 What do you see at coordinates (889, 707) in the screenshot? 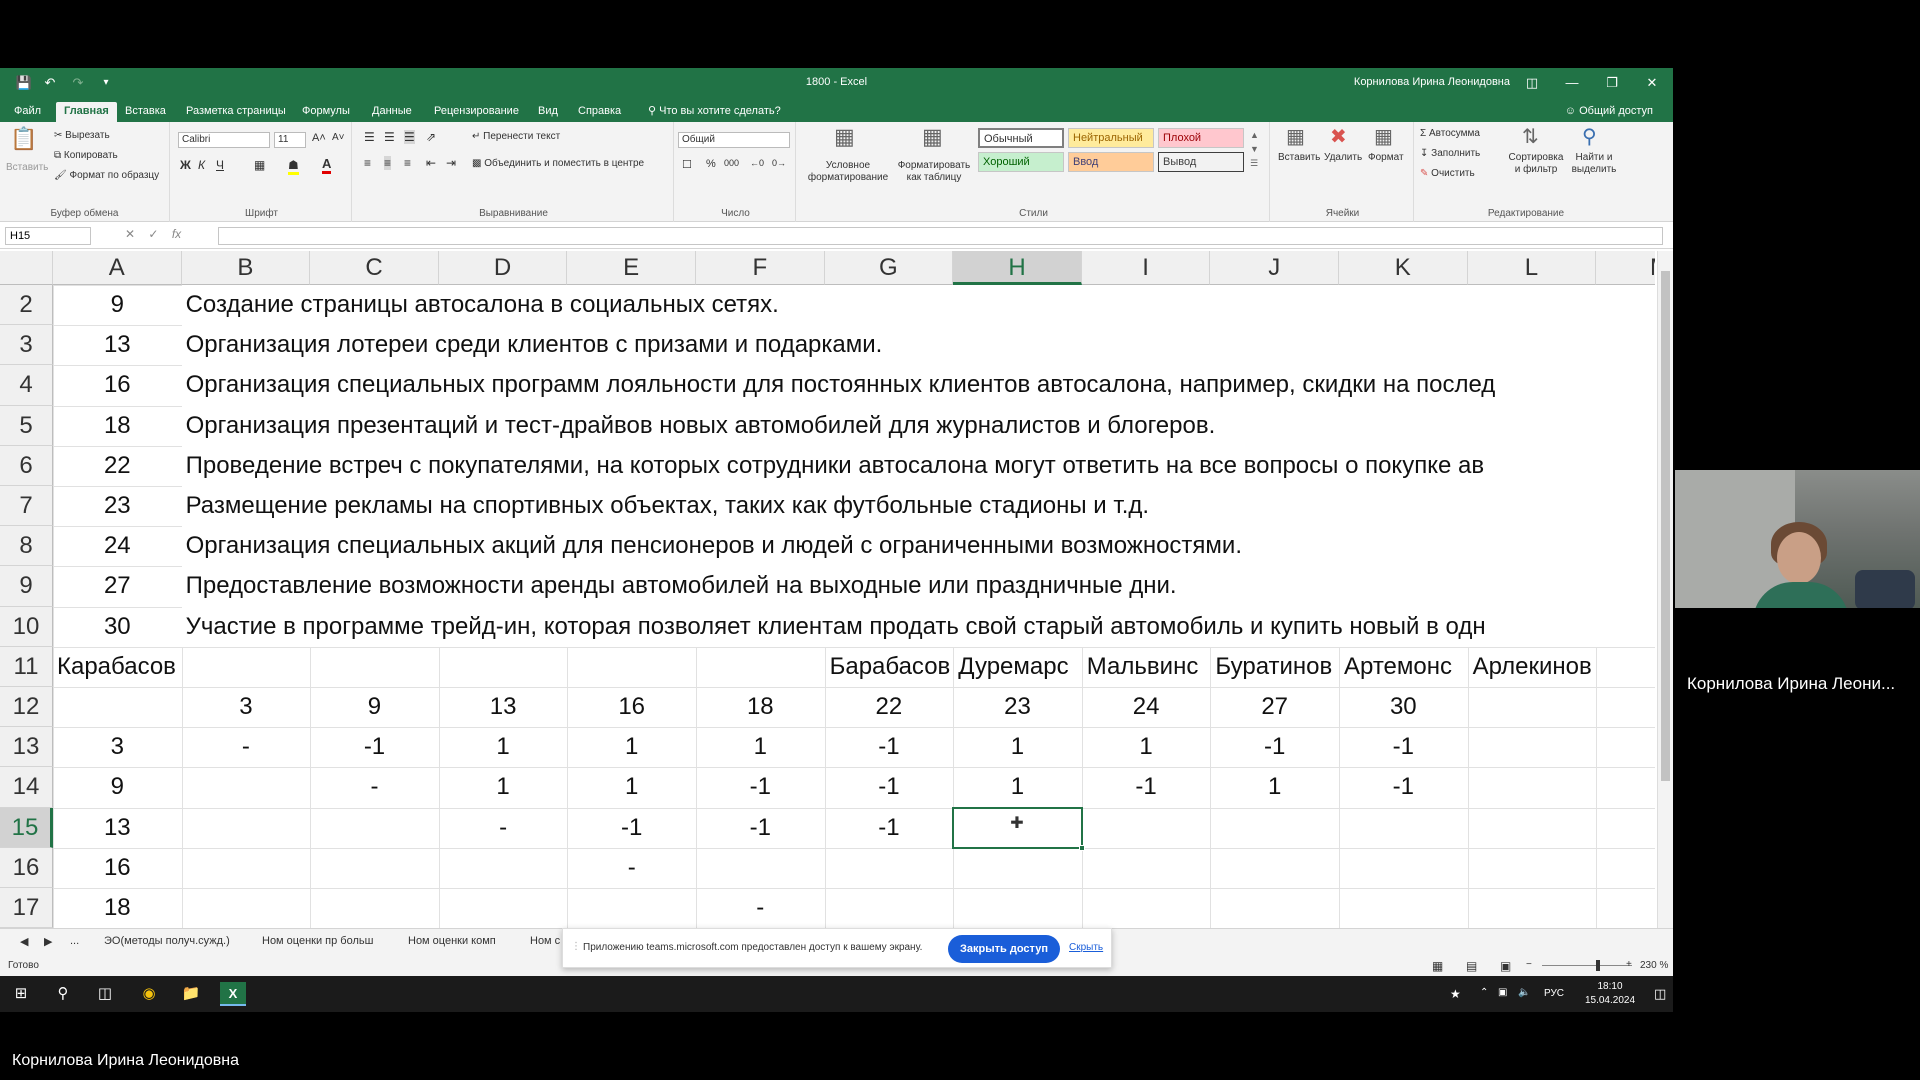
I see `matrix-cell: 22` at bounding box center [889, 707].